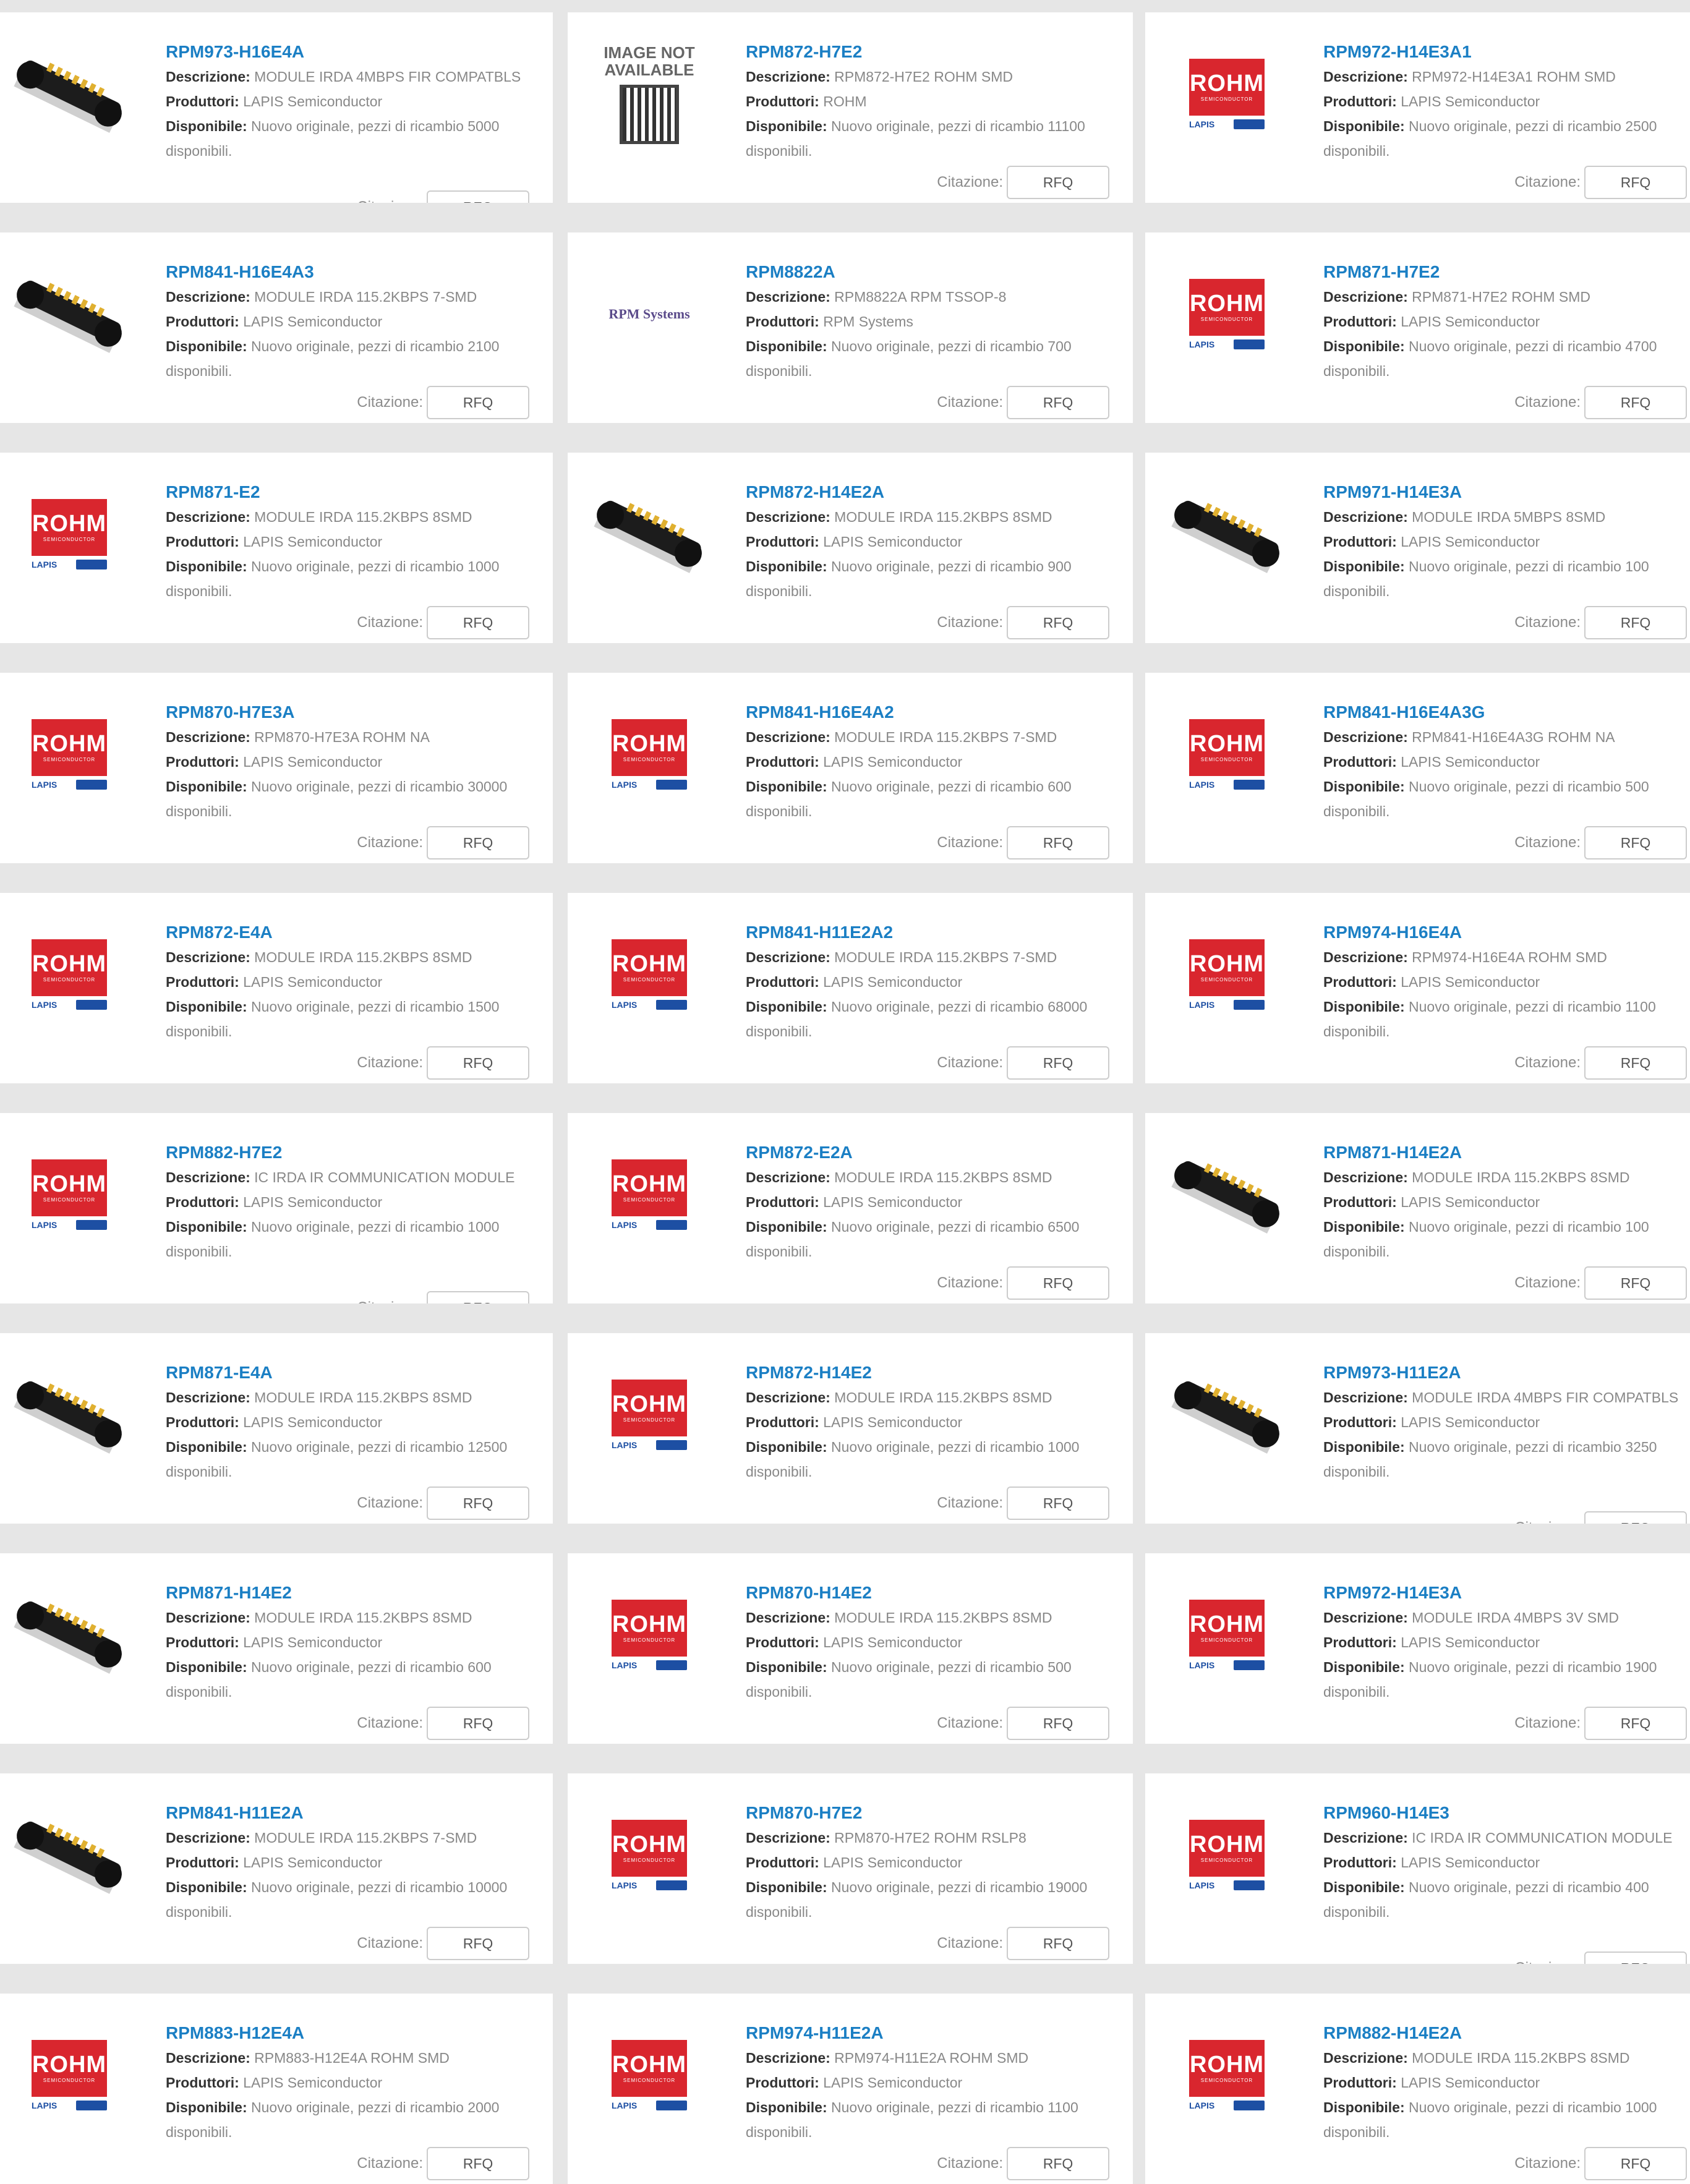 This screenshot has height=2184, width=1690. I want to click on part-number-link: RPM871-E4A, so click(355, 1372).